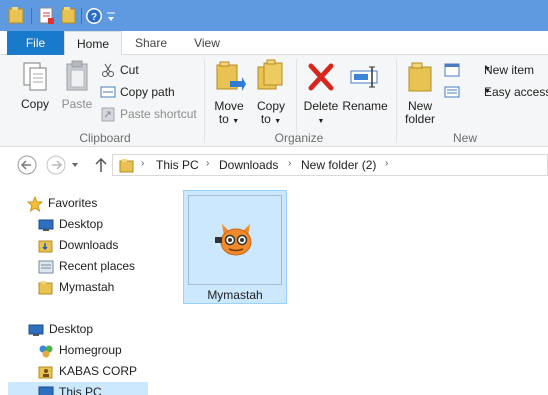 Image resolution: width=548 pixels, height=395 pixels. Describe the element at coordinates (98, 371) in the screenshot. I see `nav-label: KABAS CORP` at that location.